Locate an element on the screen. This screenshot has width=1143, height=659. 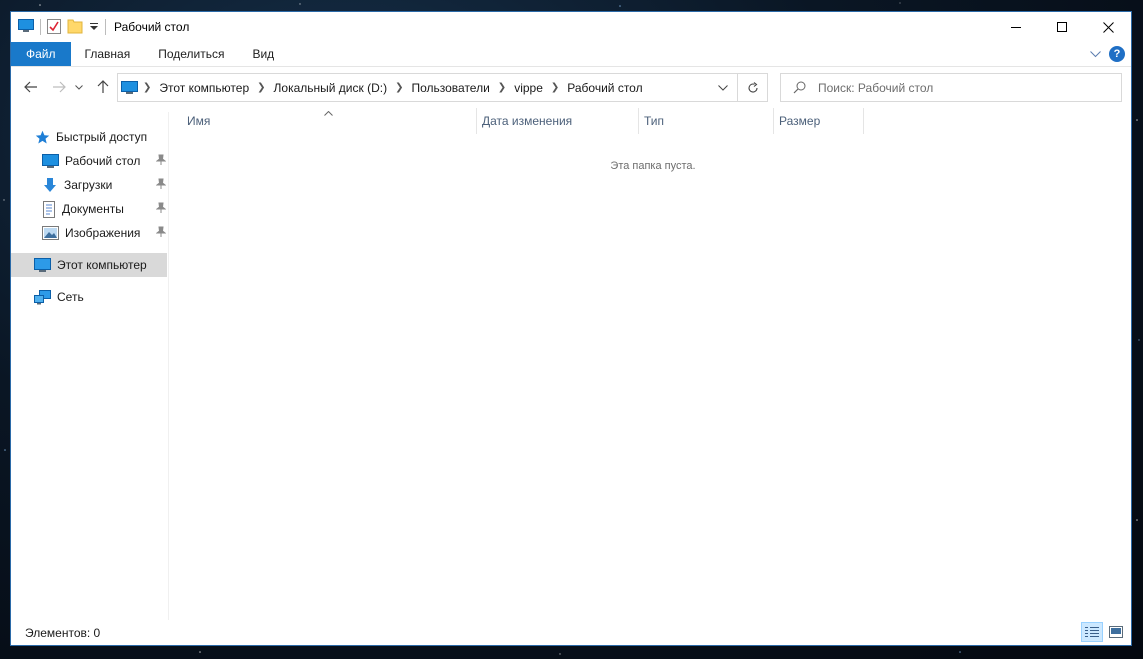
computer-icon is located at coordinates (42, 264).